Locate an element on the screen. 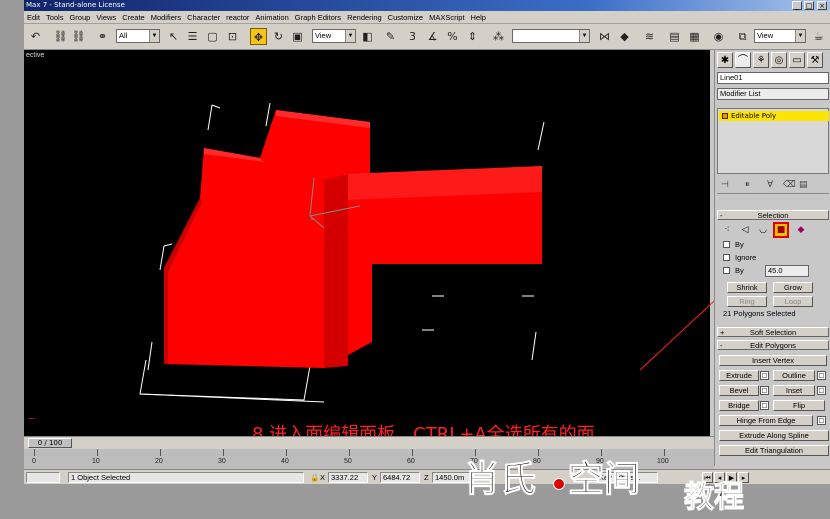 This screenshot has width=830, height=519. chevron-down-icon: ▼ is located at coordinates (154, 36).